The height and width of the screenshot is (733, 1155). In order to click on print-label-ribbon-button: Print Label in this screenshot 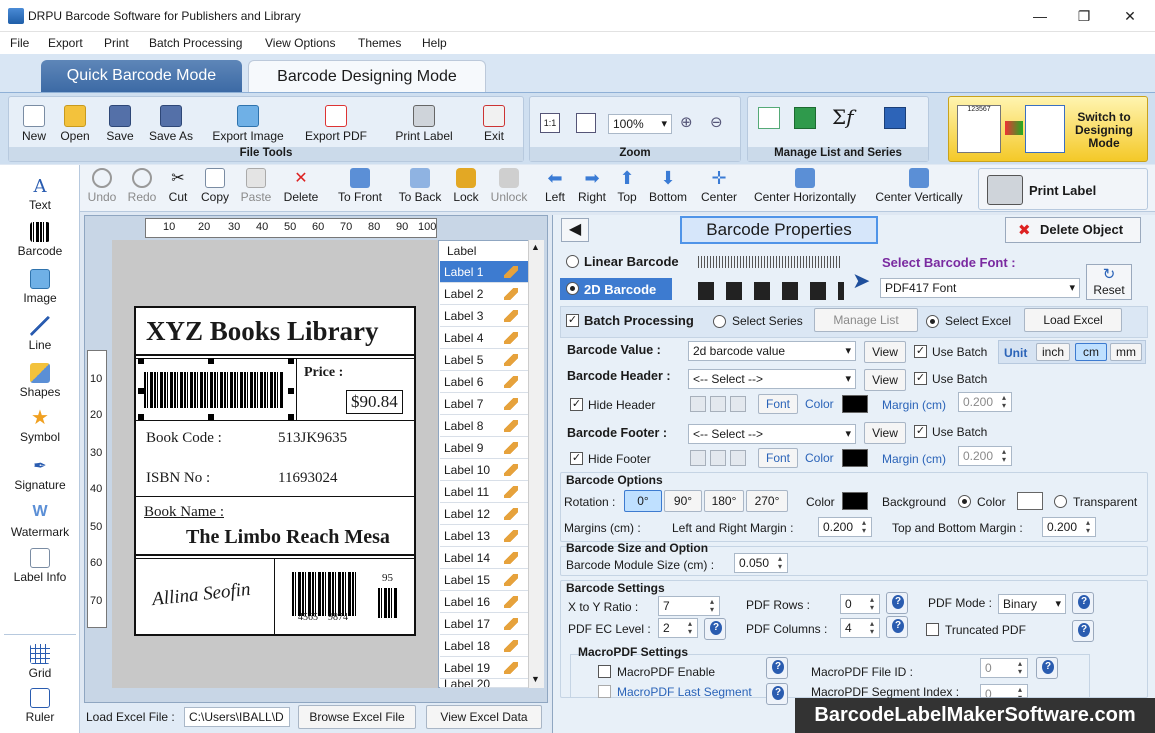, I will do `click(424, 124)`.